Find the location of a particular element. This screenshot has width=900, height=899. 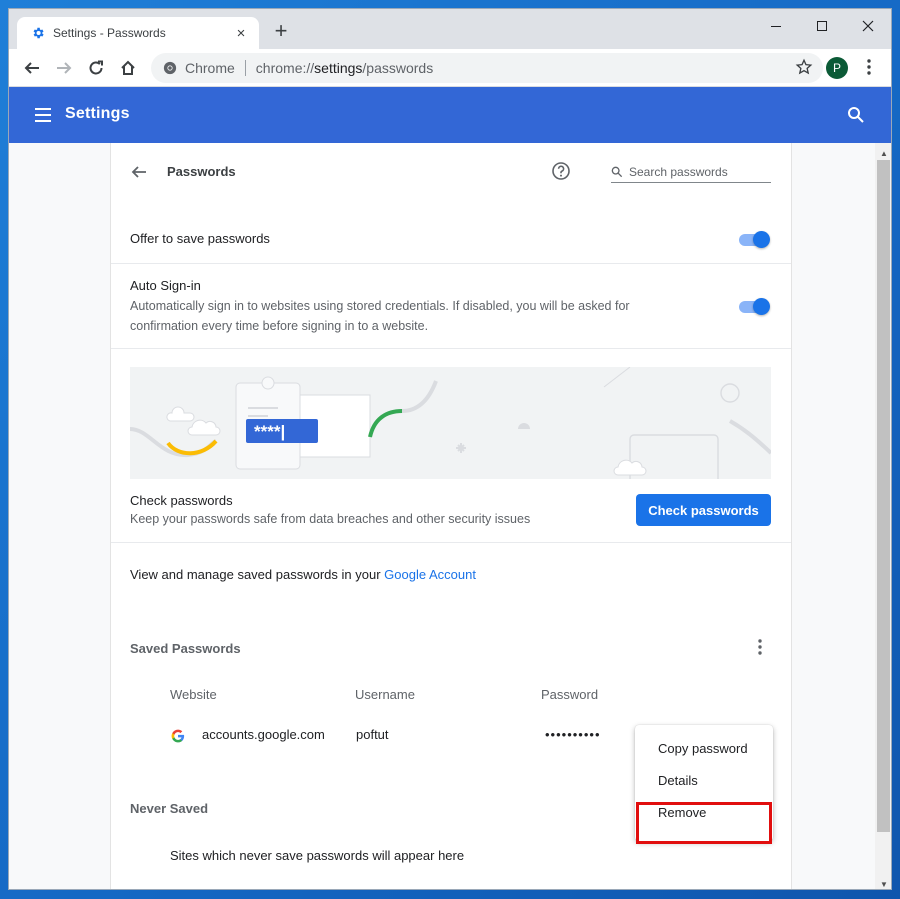

scrollbar-thumb is located at coordinates (883, 496).